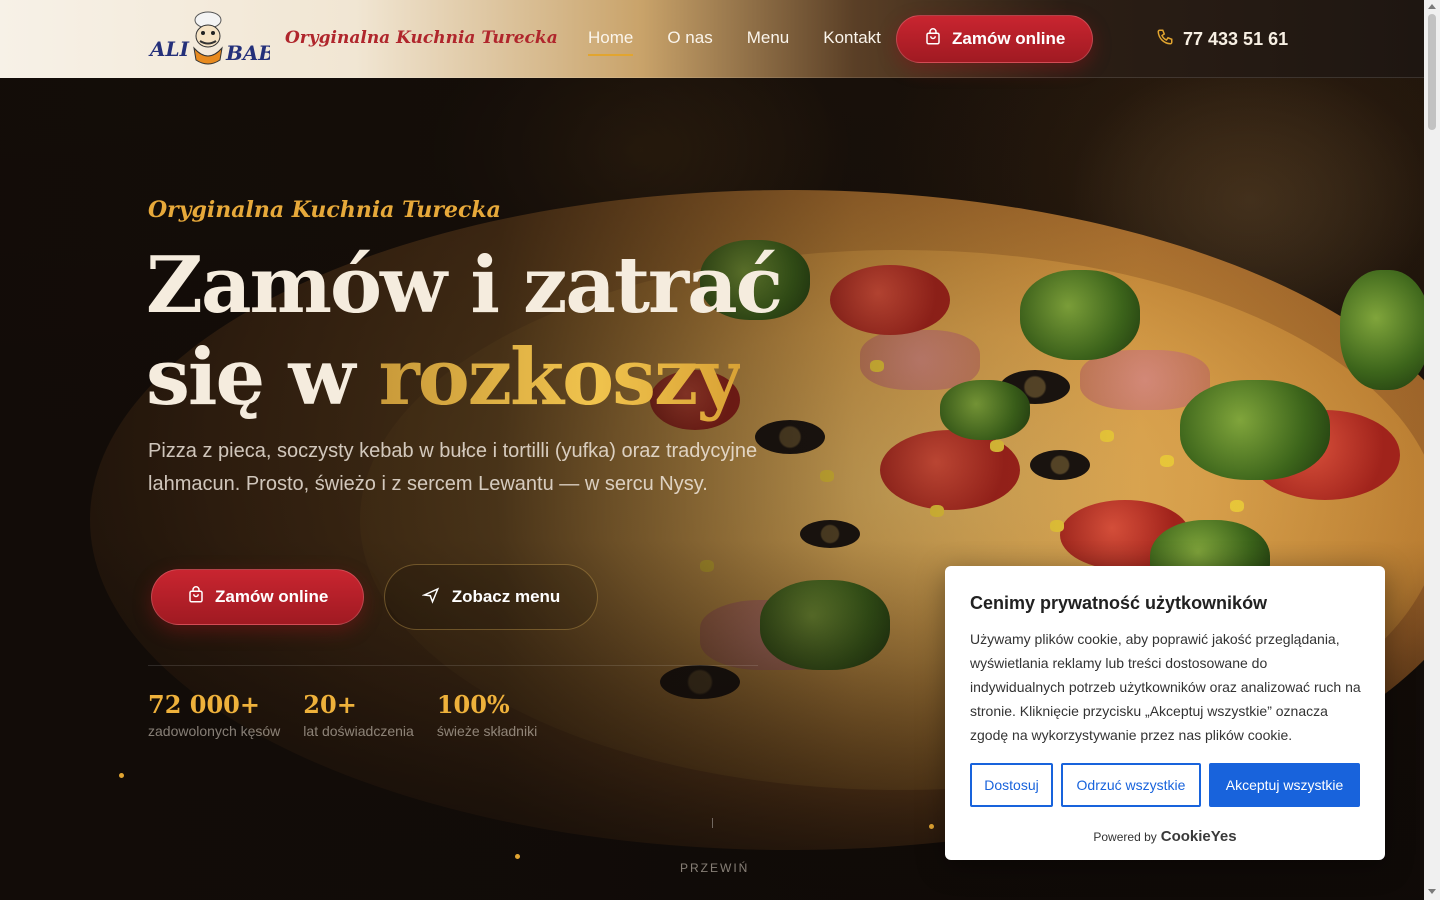  Describe the element at coordinates (1236, 39) in the screenshot. I see `phone-number: 77 433 51 61` at that location.